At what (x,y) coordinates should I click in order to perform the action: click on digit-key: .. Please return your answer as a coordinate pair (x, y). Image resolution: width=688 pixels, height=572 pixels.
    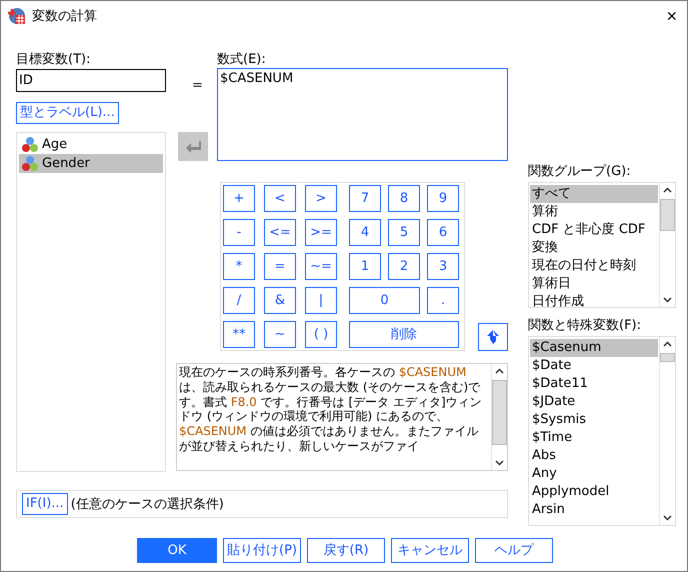
    Looking at the image, I should click on (443, 300).